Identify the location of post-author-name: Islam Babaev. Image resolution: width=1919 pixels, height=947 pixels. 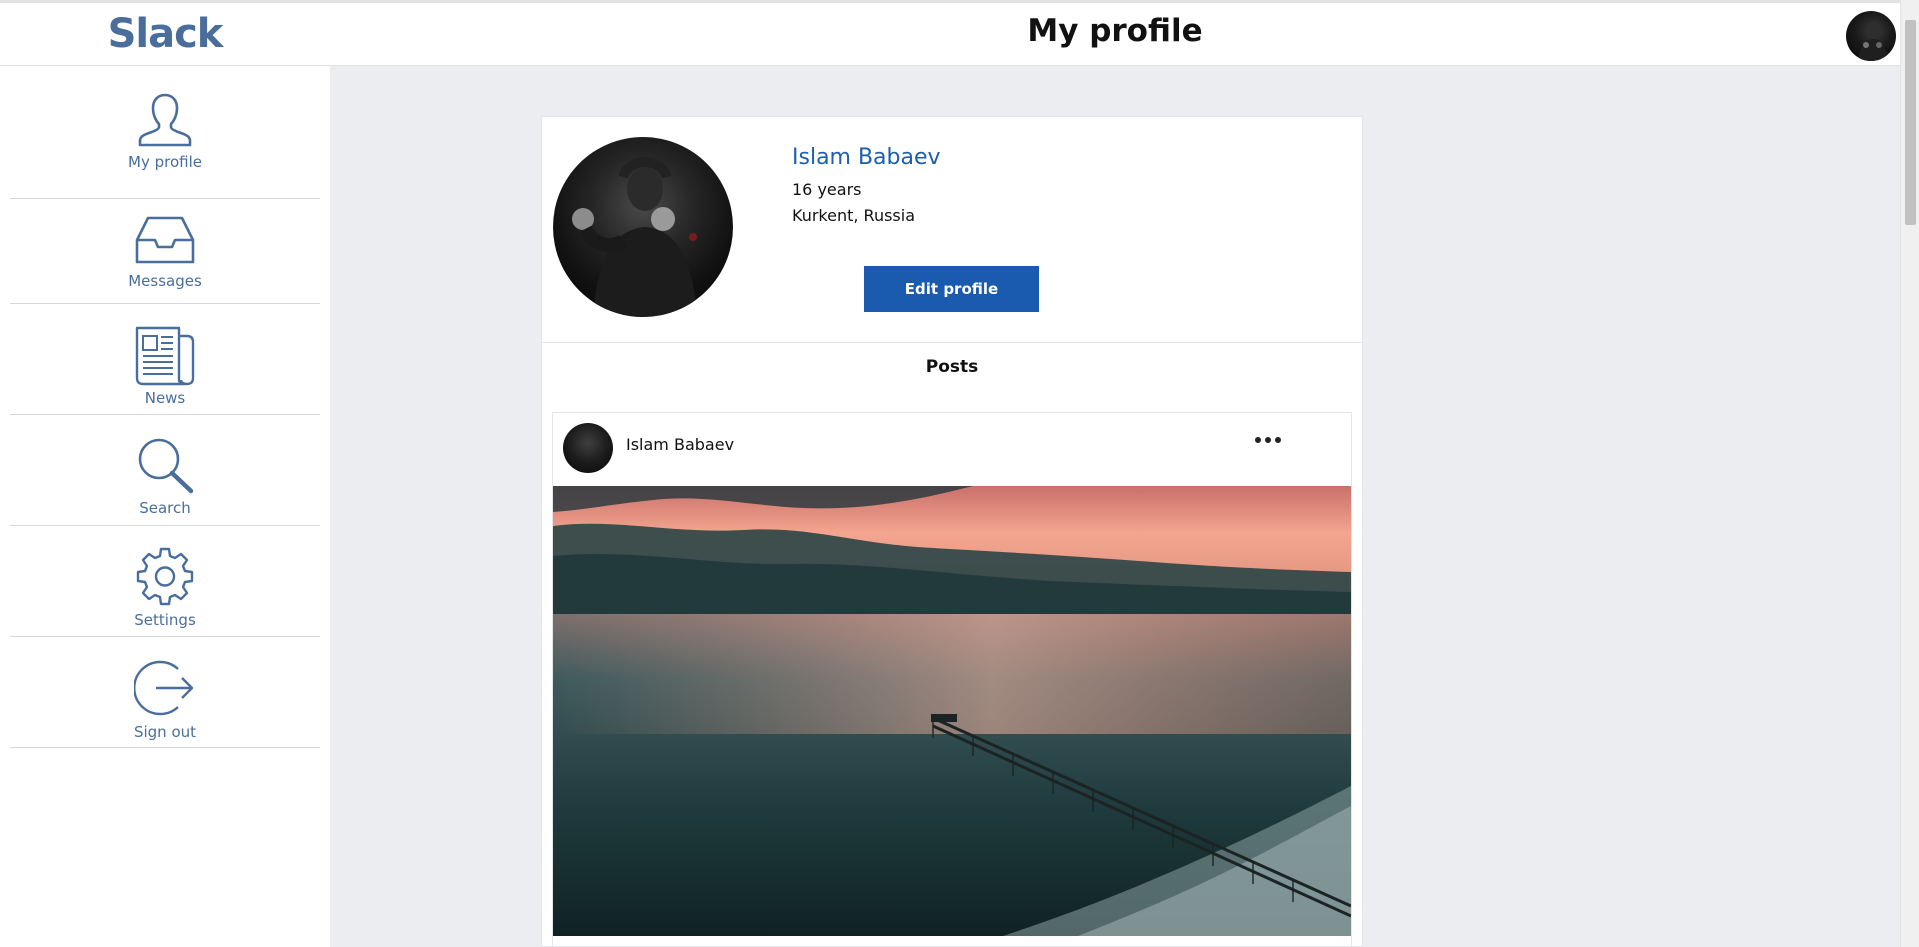
(680, 444).